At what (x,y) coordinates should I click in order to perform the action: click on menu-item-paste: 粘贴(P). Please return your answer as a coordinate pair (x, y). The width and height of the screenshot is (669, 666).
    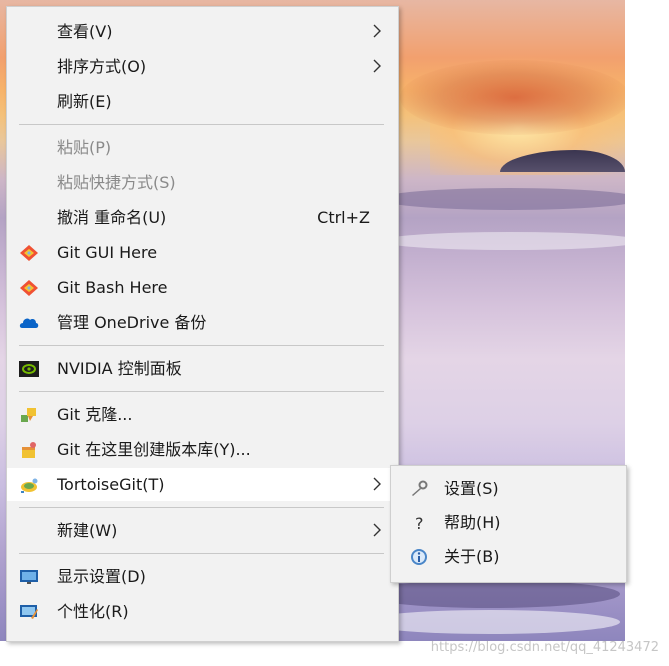
    Looking at the image, I should click on (202, 147).